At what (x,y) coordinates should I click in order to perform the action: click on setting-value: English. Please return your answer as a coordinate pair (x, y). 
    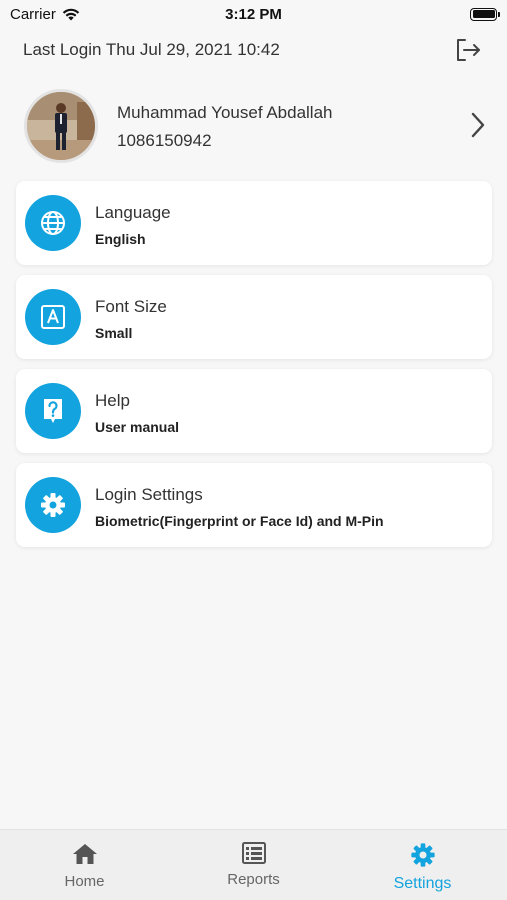
    Looking at the image, I should click on (120, 239).